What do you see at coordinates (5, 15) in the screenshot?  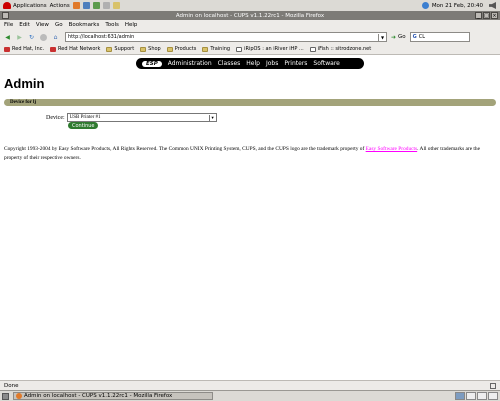 I see `window-menu-icon` at bounding box center [5, 15].